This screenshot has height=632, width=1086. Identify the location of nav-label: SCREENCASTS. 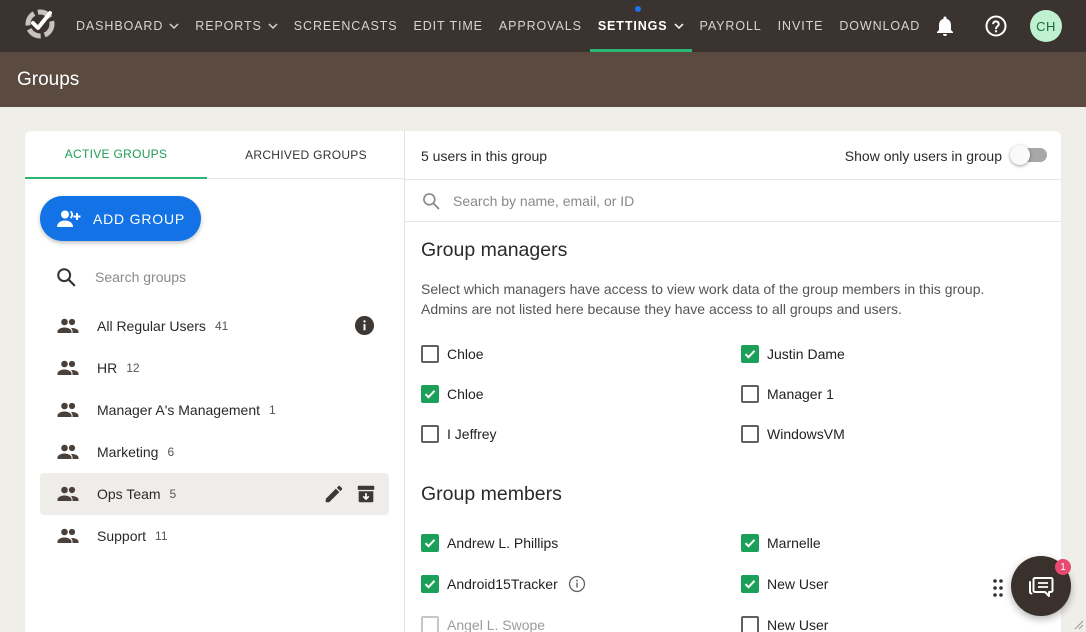
(345, 26).